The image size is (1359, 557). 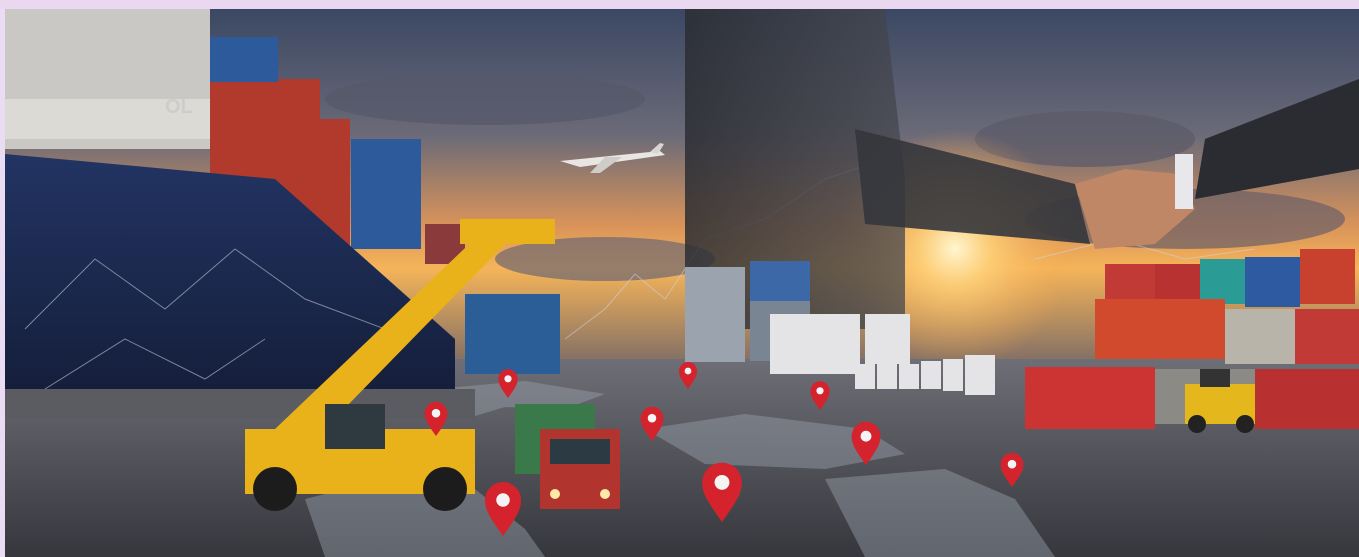 I want to click on top-border-strip, so click(x=679, y=4).